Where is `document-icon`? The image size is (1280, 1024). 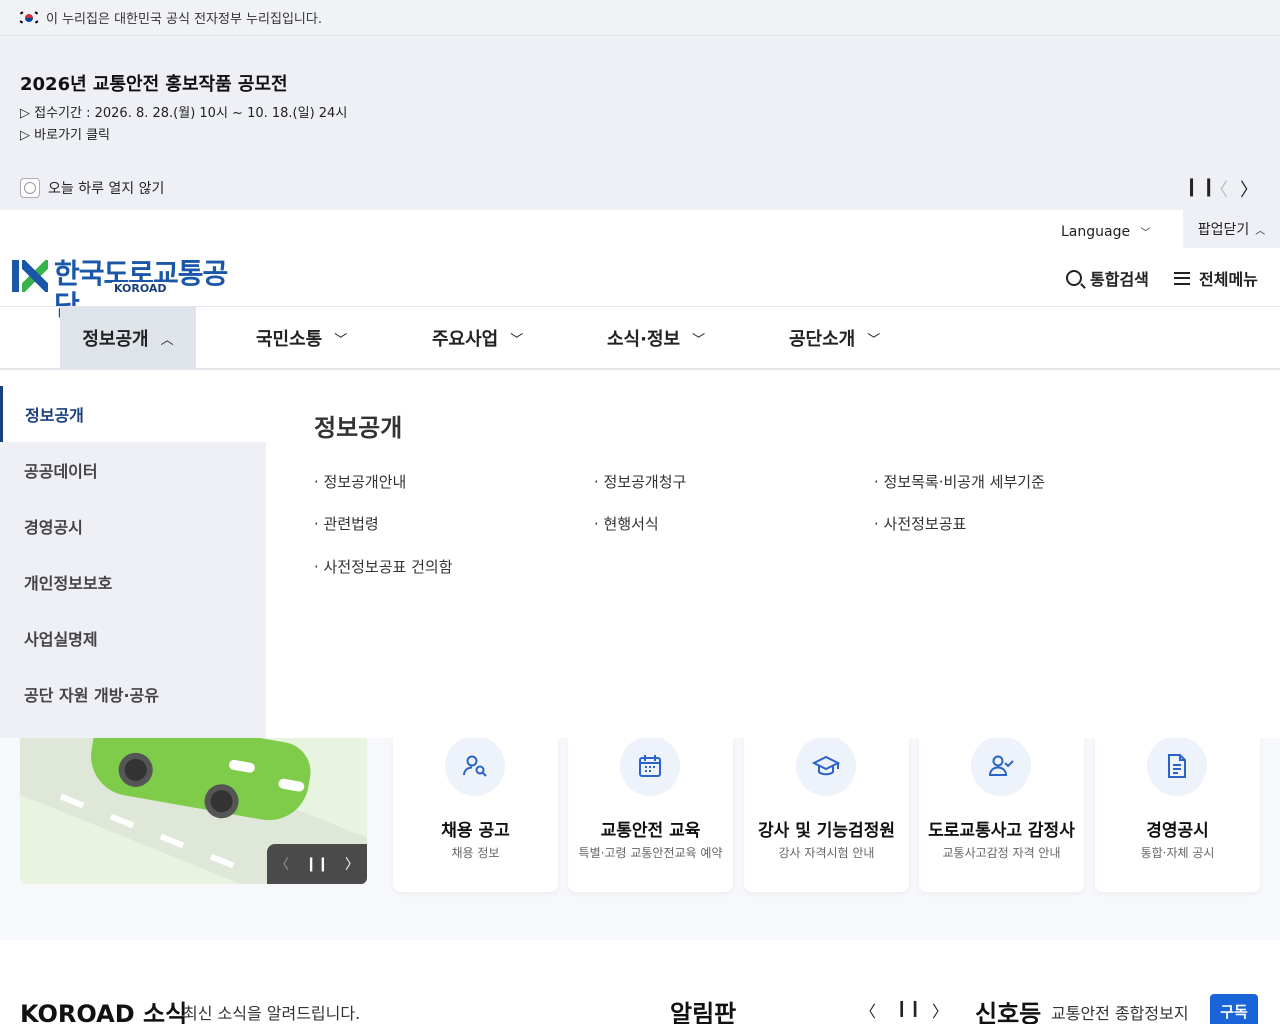
document-icon is located at coordinates (1177, 766).